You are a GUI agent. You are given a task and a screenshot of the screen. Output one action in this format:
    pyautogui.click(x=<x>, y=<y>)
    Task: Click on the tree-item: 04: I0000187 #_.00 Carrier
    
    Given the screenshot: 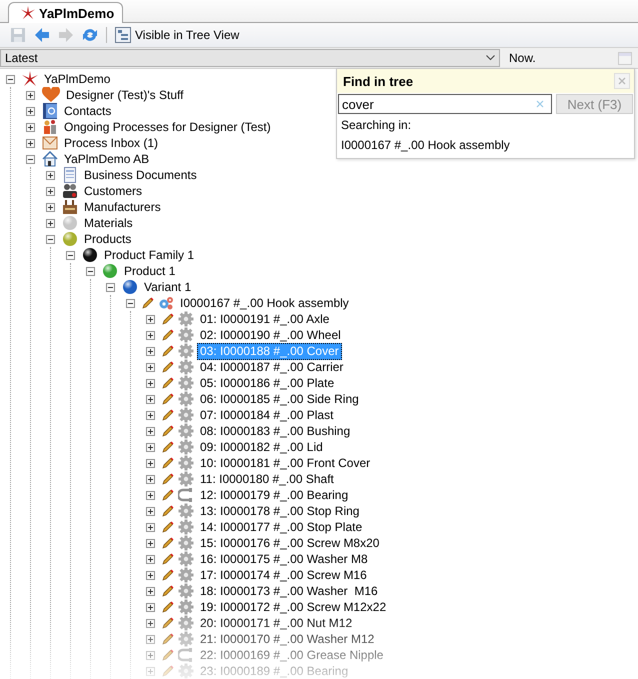 What is the action you would take?
    pyautogui.click(x=271, y=367)
    